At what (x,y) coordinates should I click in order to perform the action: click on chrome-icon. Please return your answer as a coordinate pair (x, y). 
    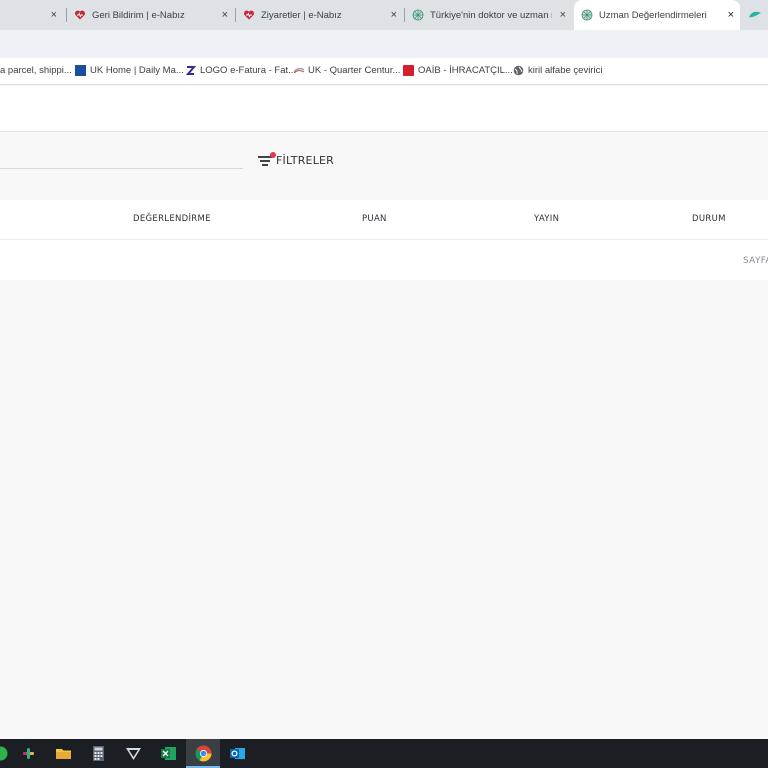
    Looking at the image, I should click on (203, 753).